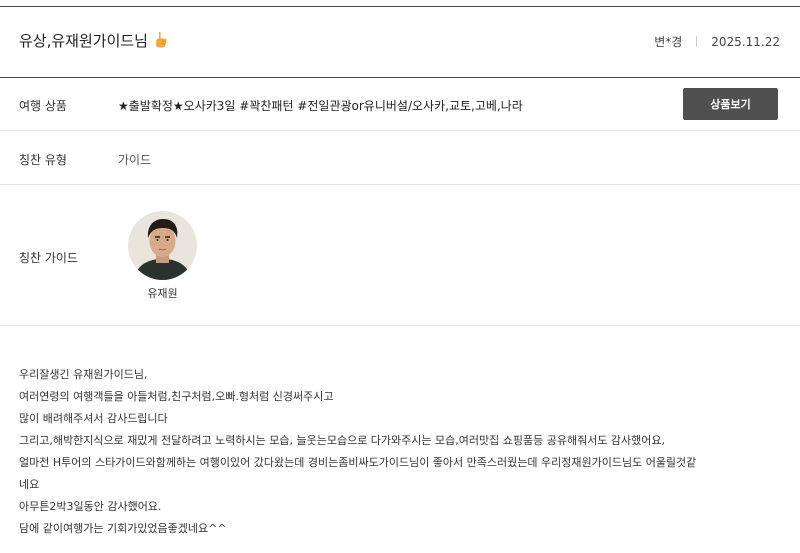 The image size is (800, 553). I want to click on thumbs-up-icon, so click(161, 41).